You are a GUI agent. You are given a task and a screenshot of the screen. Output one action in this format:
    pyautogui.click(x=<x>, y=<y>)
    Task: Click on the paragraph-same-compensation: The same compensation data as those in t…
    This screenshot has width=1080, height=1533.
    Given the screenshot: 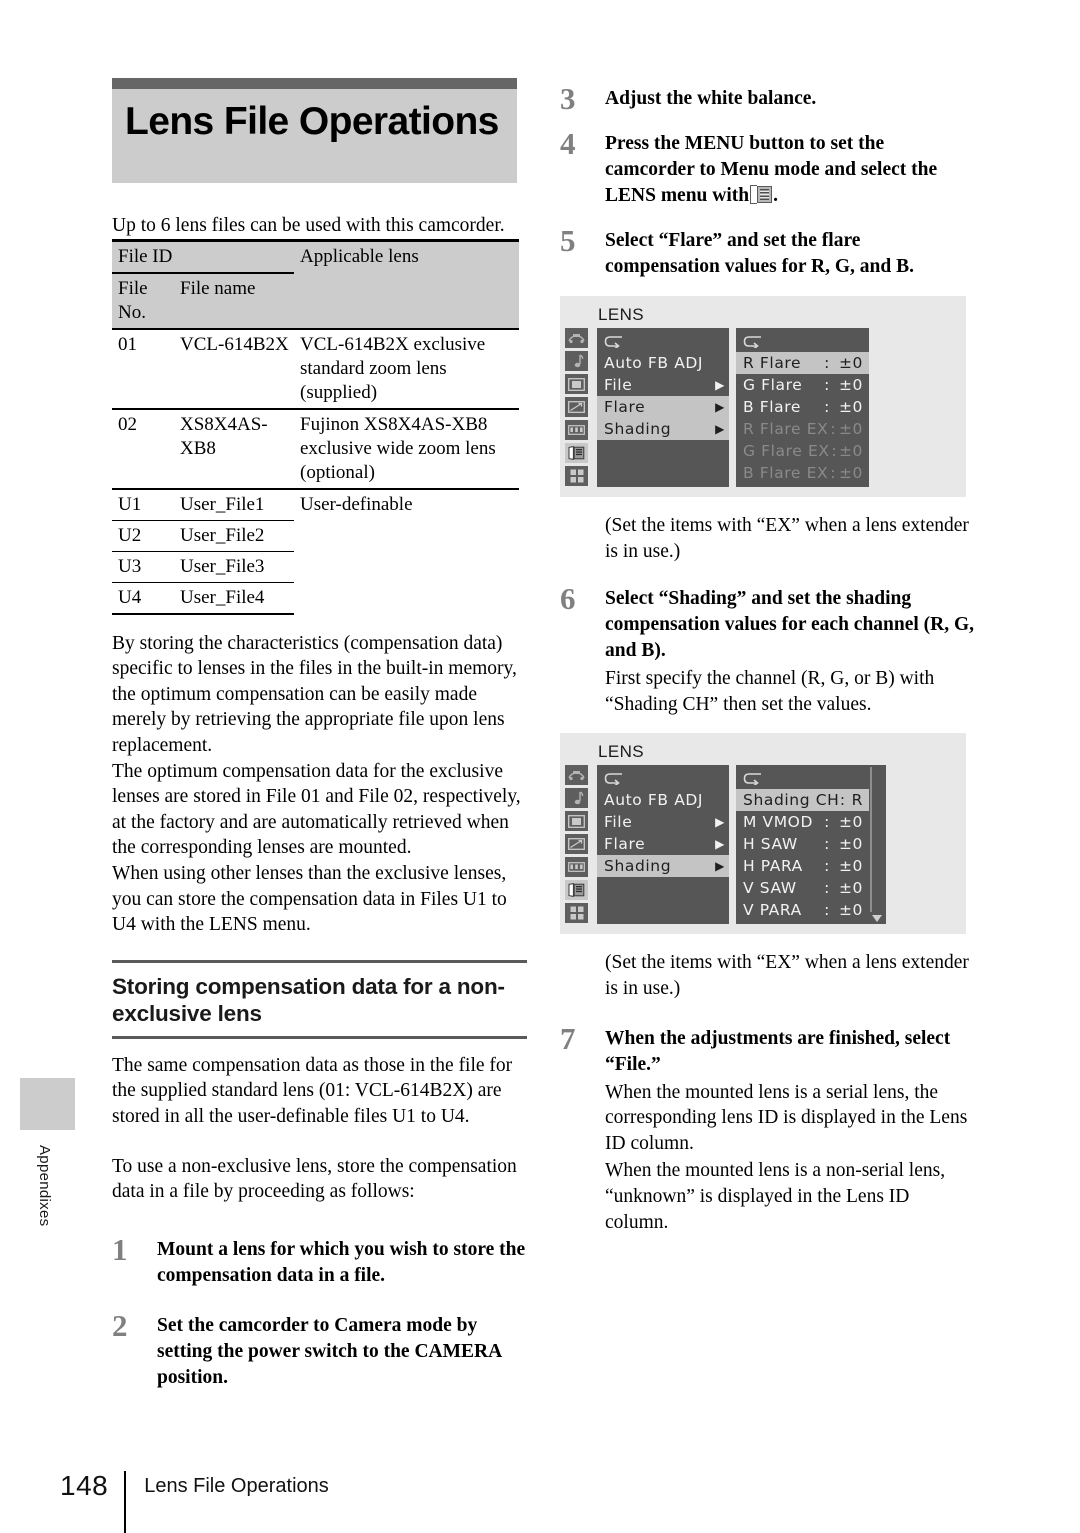 What is the action you would take?
    pyautogui.click(x=312, y=1090)
    